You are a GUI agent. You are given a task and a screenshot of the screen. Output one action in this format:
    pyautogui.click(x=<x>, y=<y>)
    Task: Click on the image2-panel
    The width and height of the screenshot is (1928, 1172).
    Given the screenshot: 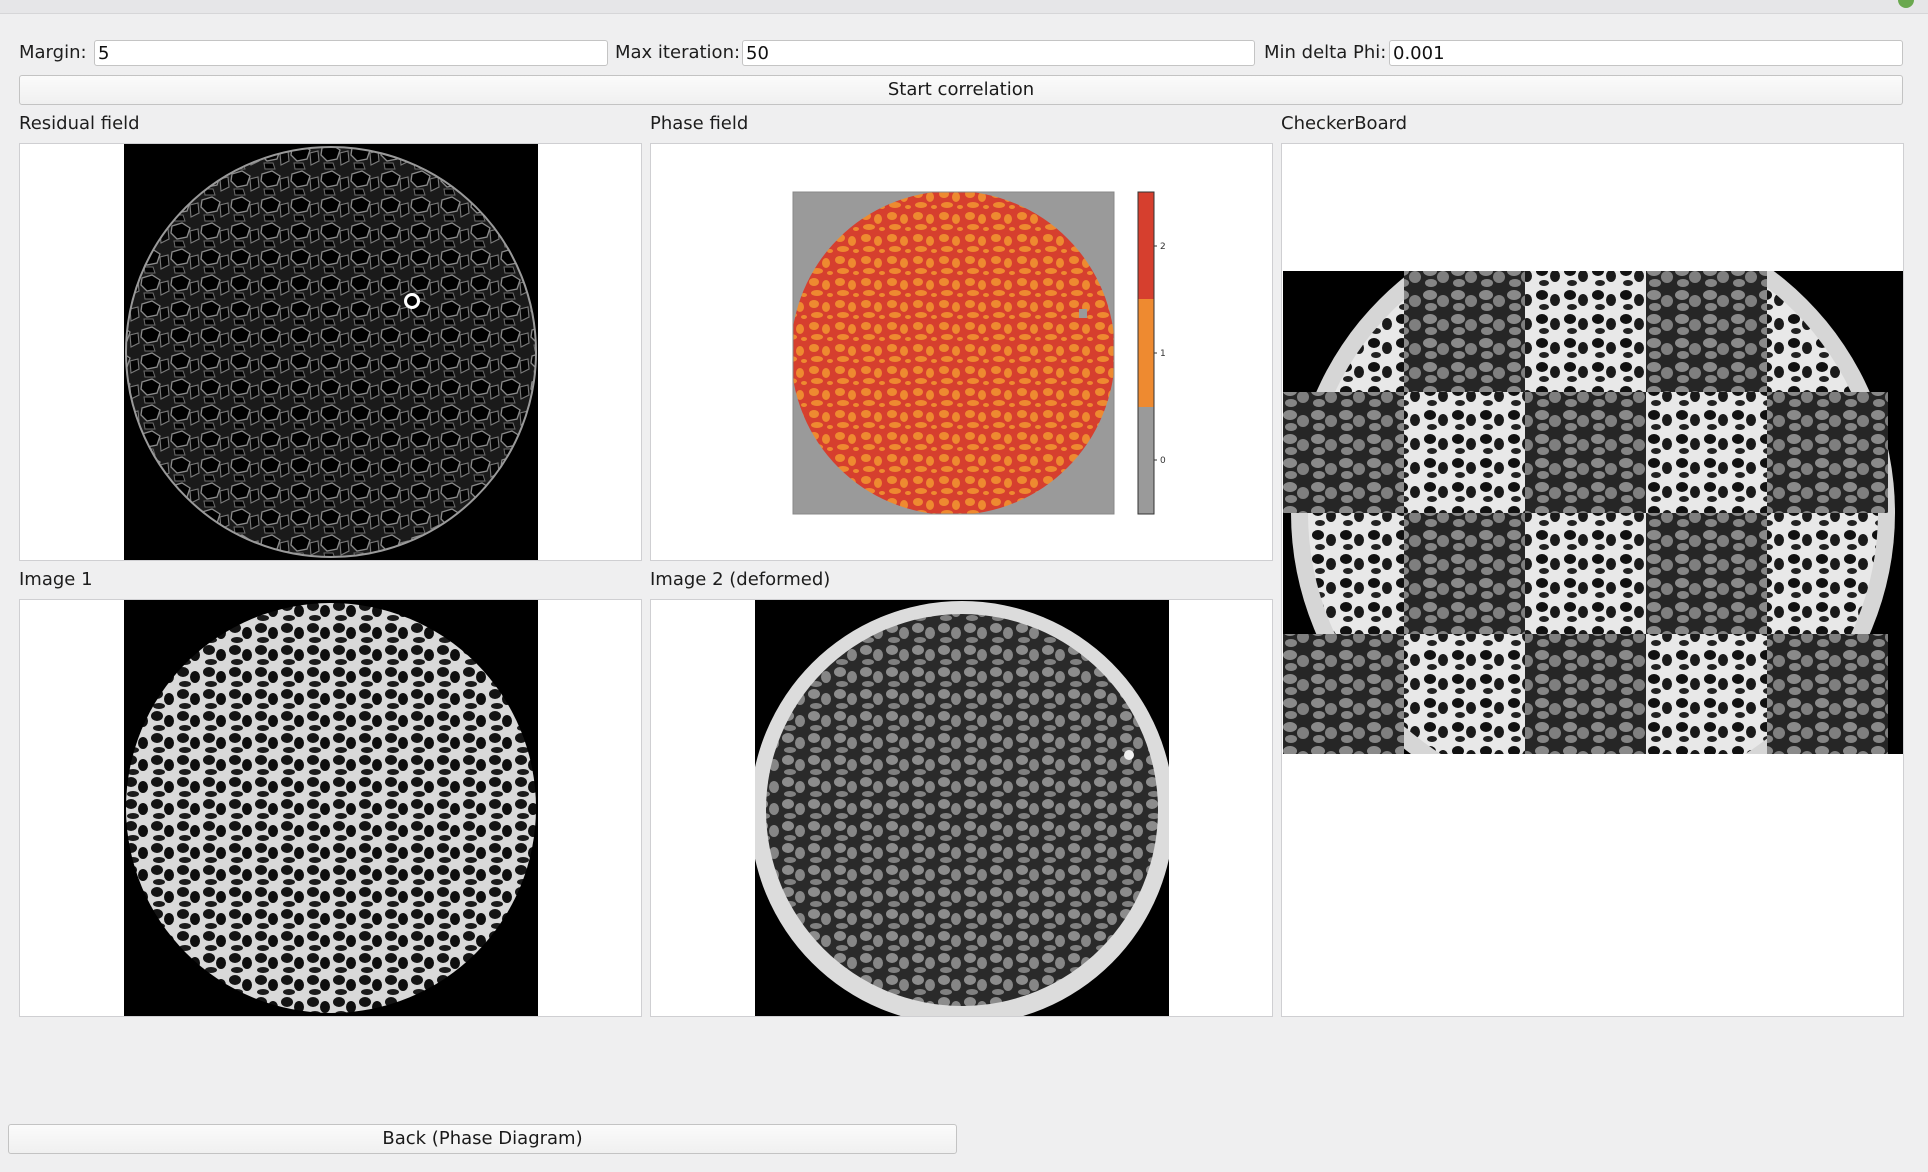 What is the action you would take?
    pyautogui.click(x=961, y=808)
    